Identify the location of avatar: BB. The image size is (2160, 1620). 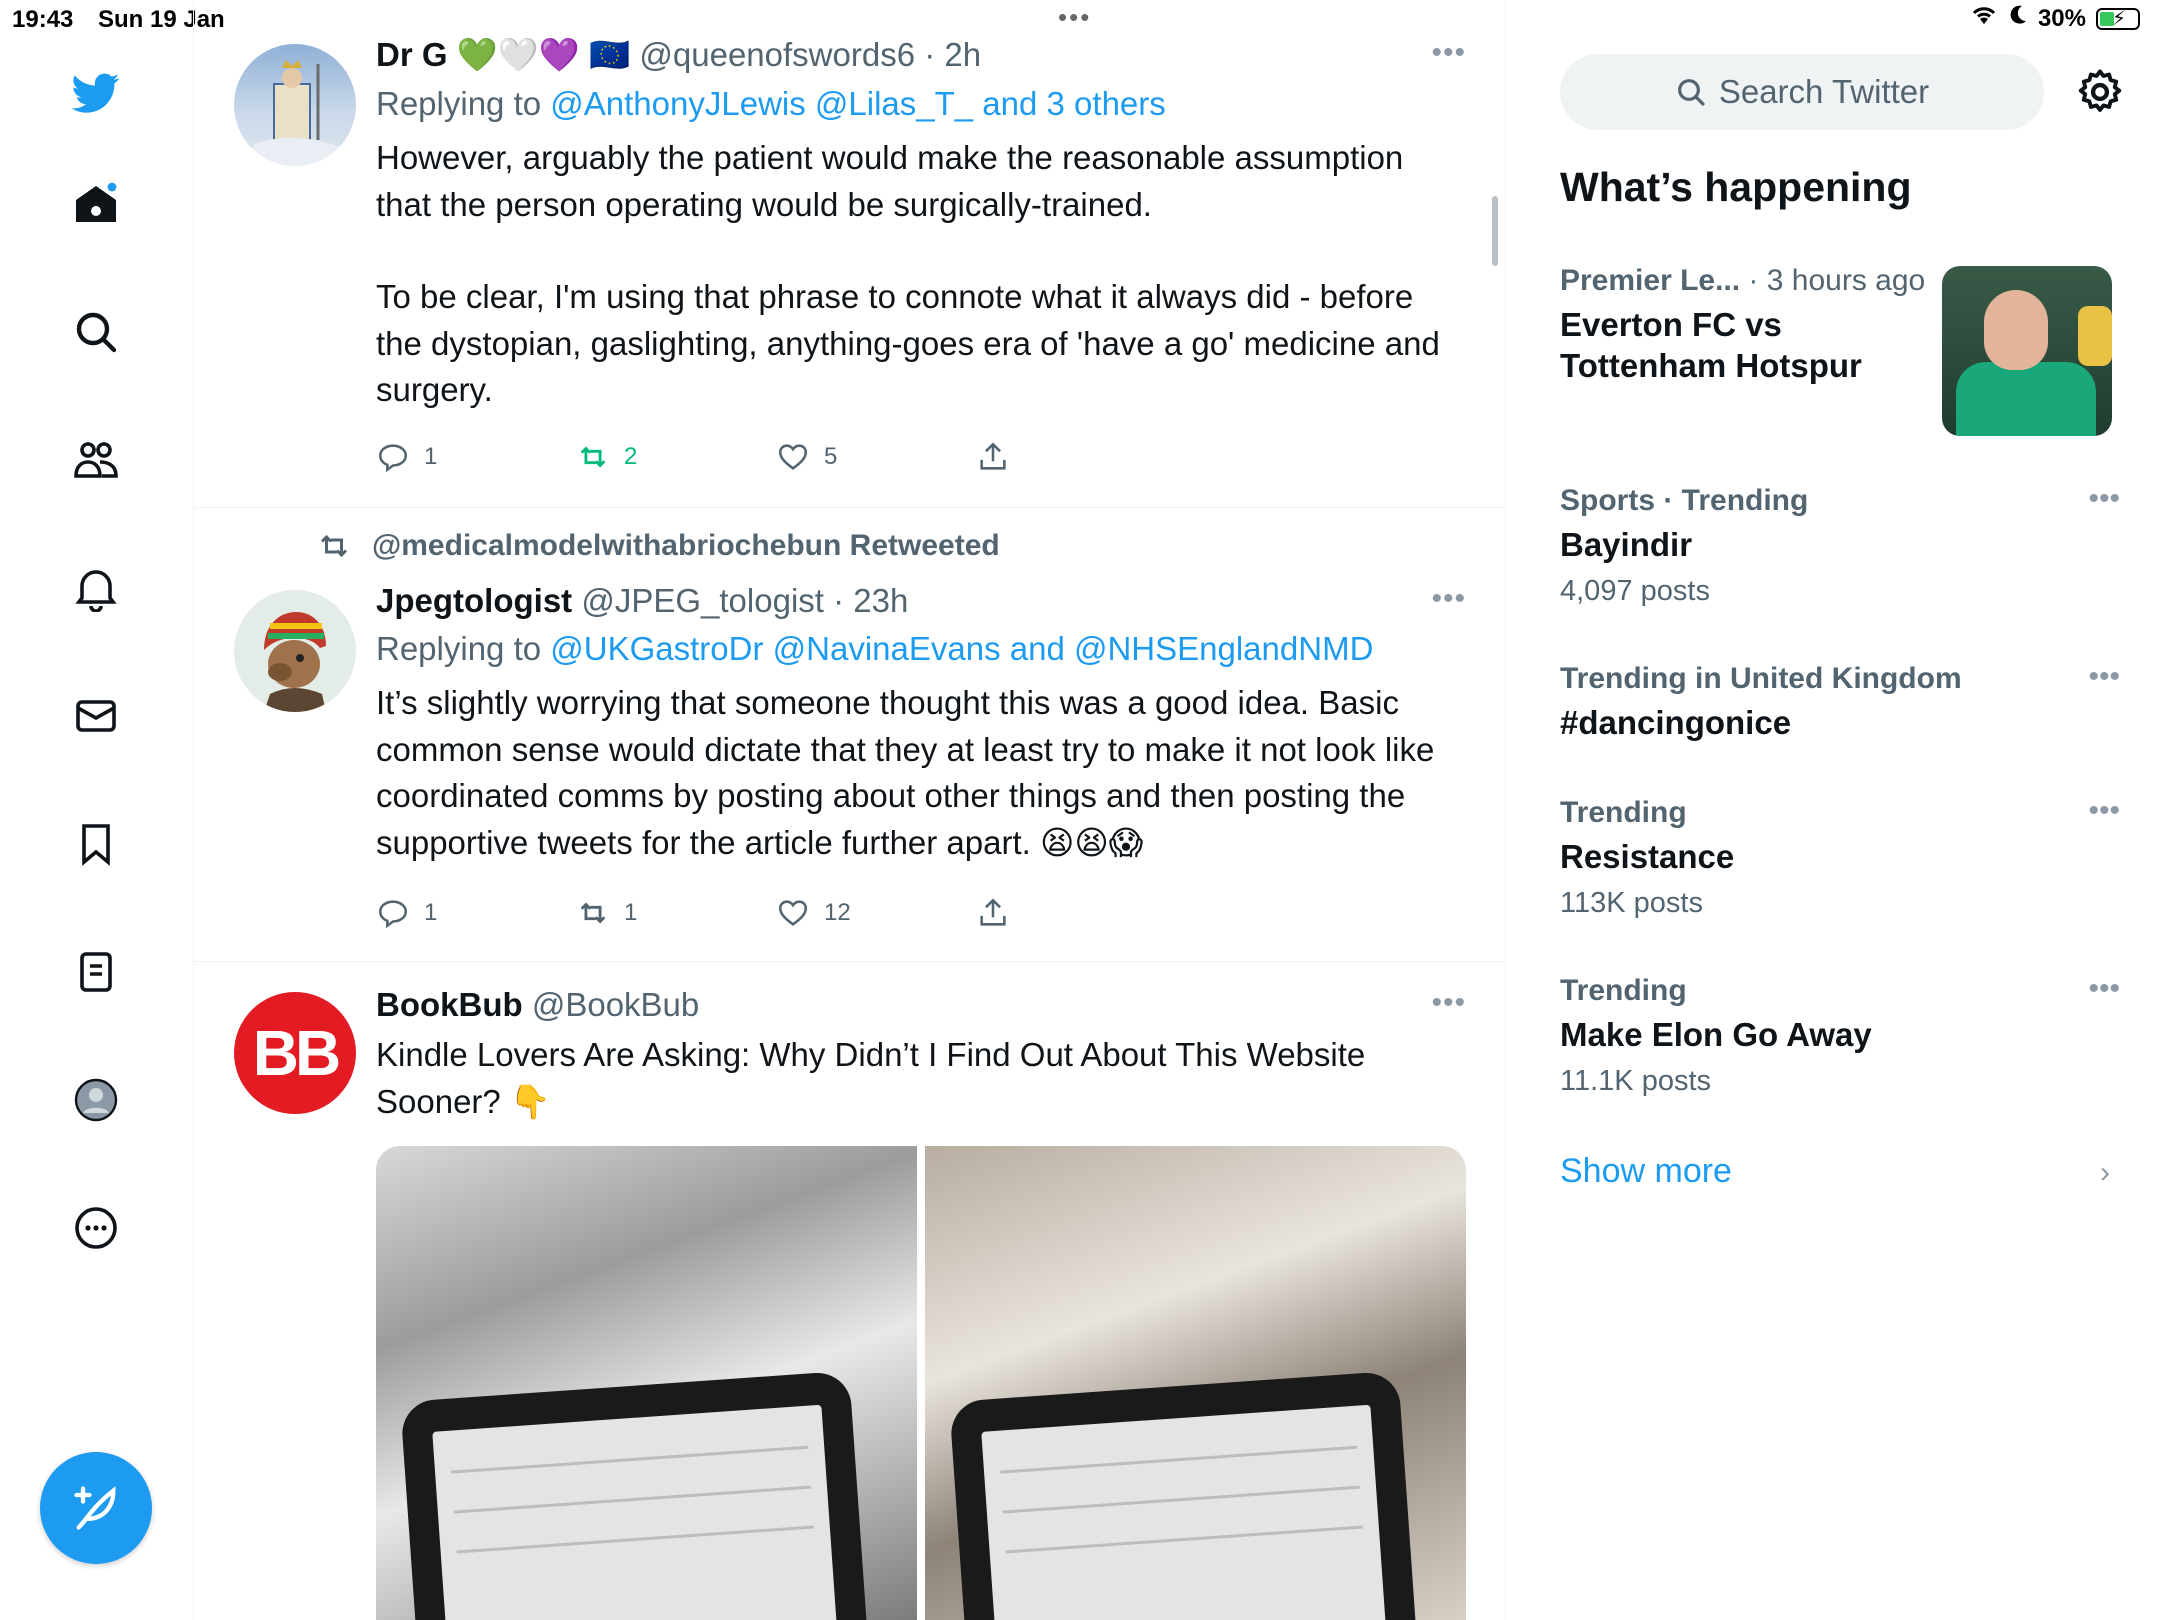
(295, 1053).